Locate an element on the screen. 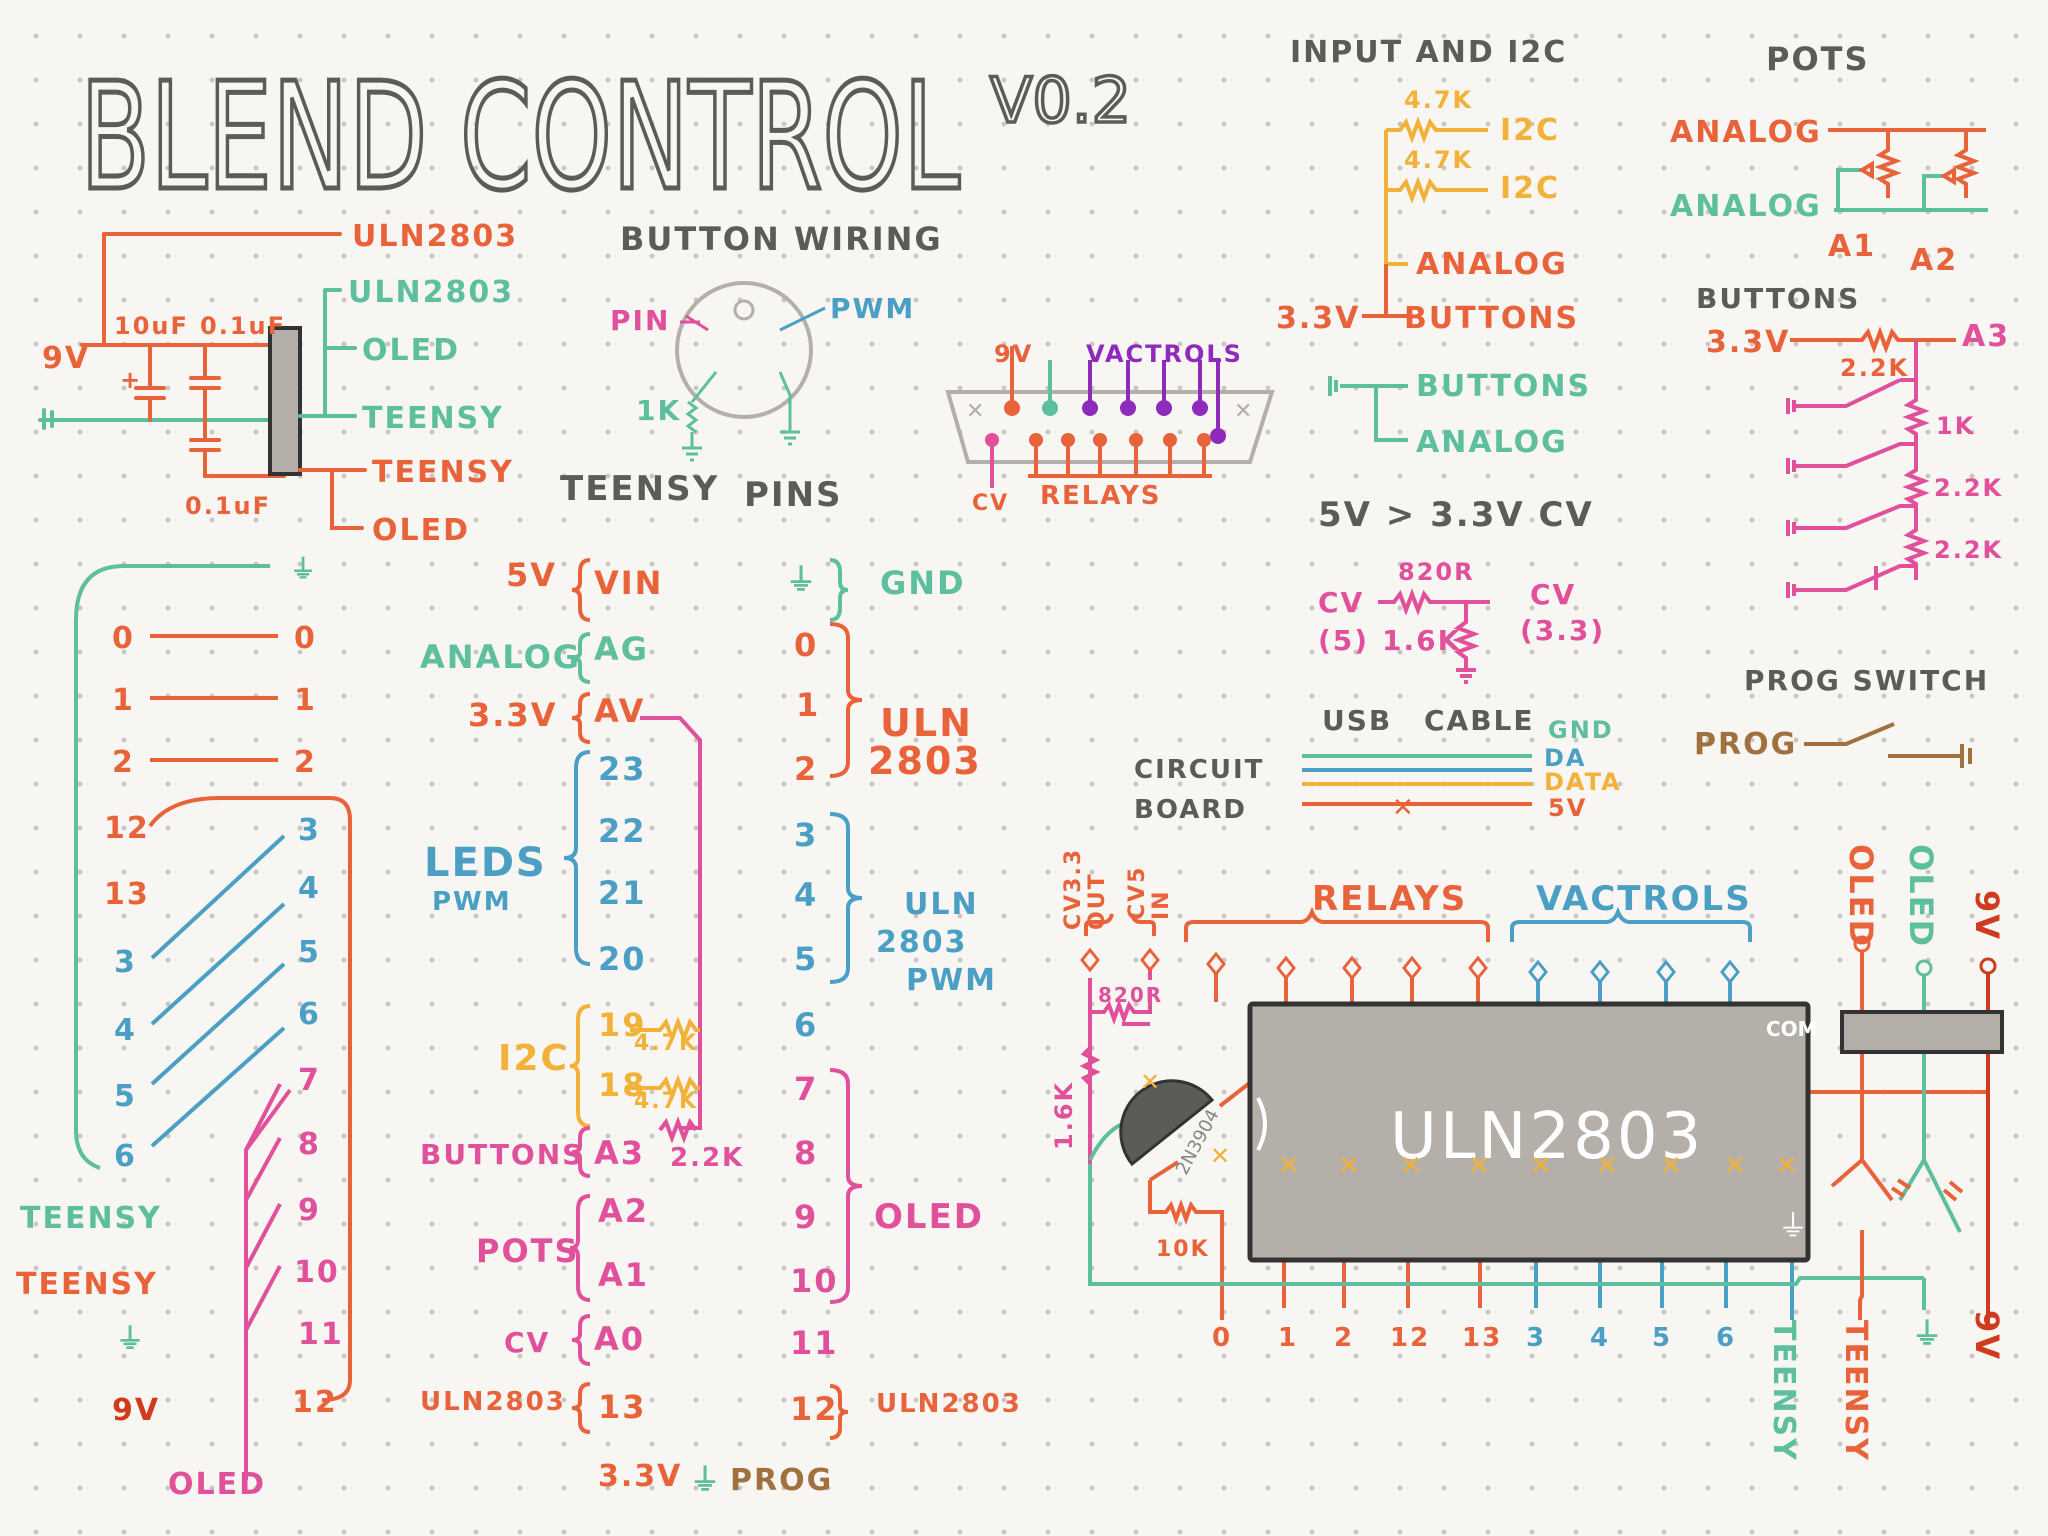 The width and height of the screenshot is (2048, 1536). map-left-pin: 4 is located at coordinates (125, 1030).